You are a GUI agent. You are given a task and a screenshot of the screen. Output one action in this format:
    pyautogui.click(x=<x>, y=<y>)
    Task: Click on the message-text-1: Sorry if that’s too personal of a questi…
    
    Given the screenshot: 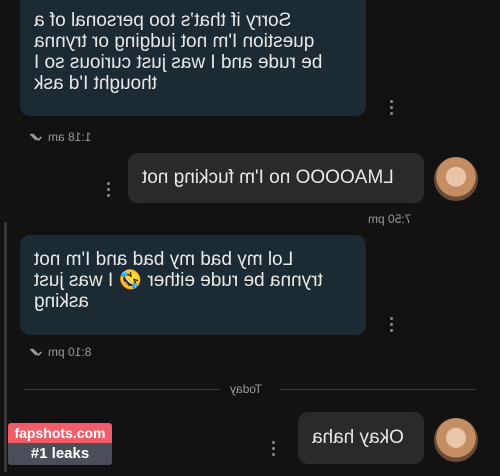 What is the action you would take?
    pyautogui.click(x=178, y=52)
    